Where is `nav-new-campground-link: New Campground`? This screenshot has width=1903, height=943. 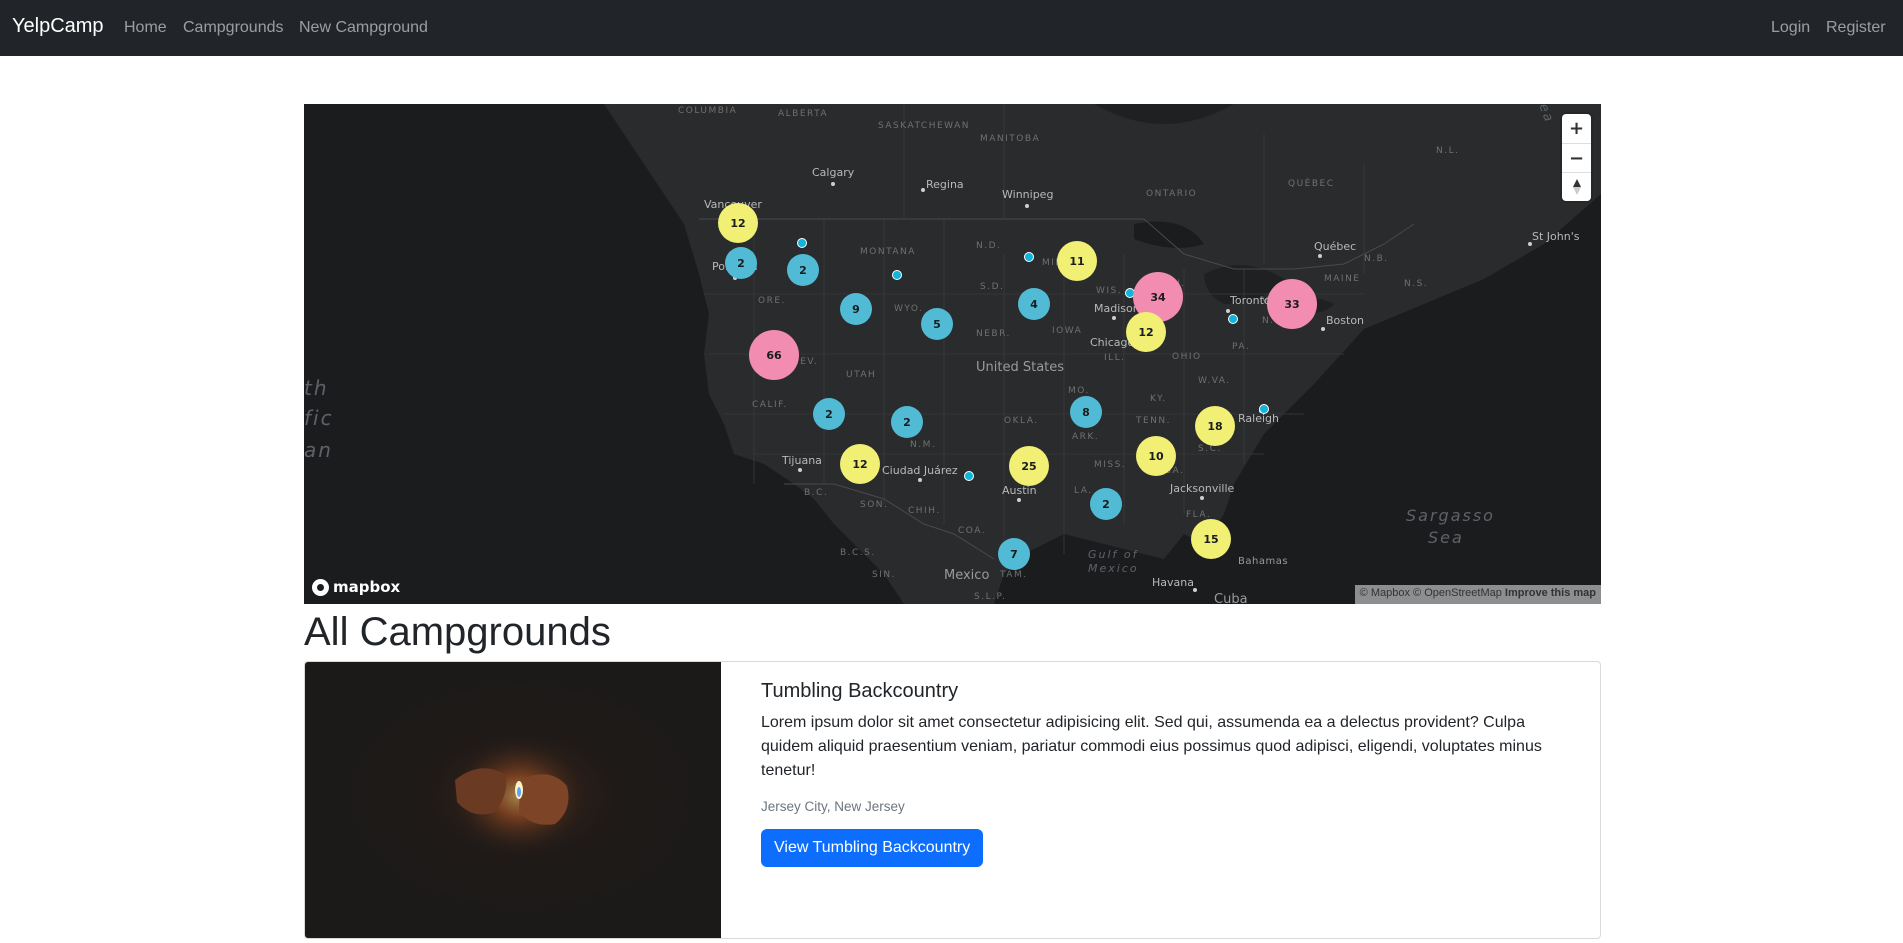 nav-new-campground-link: New Campground is located at coordinates (363, 28).